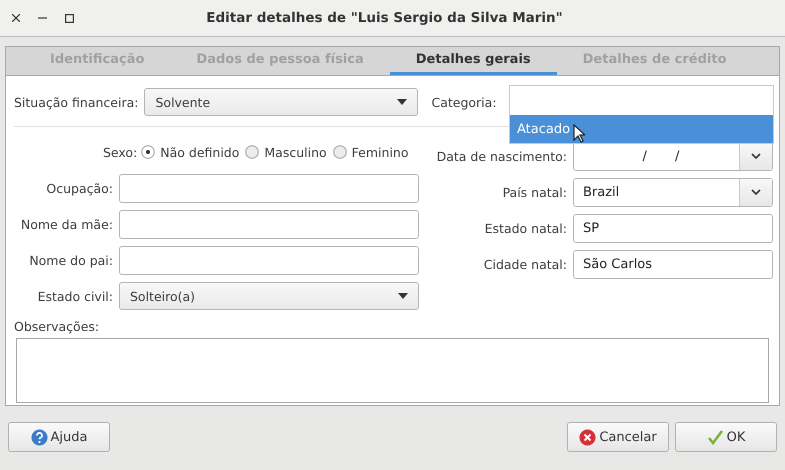 The image size is (785, 470). Describe the element at coordinates (200, 152) in the screenshot. I see `radio-label: Não definido` at that location.